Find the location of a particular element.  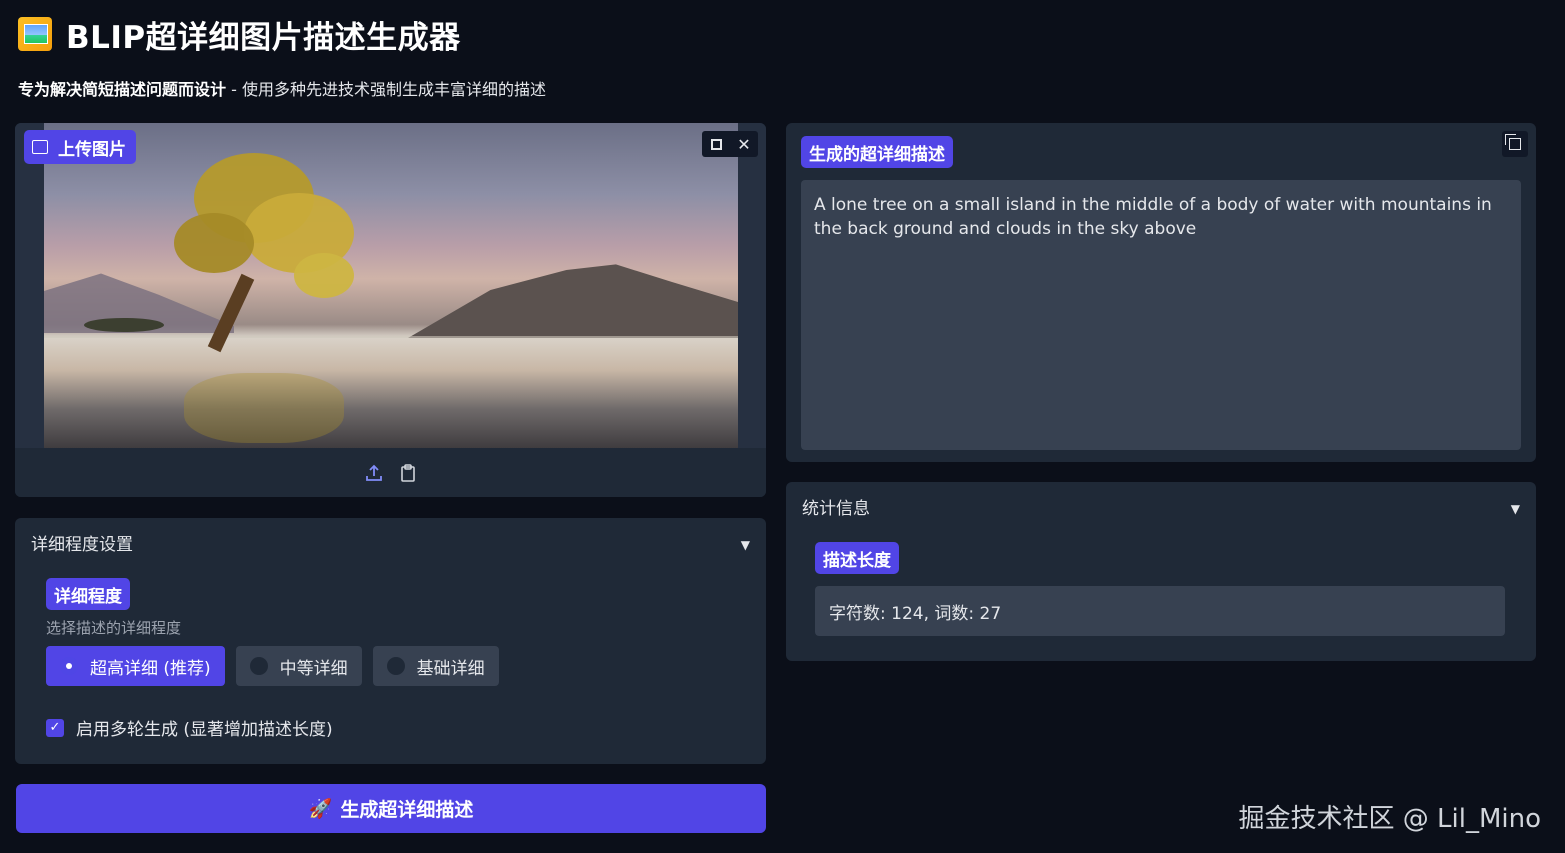

radio-label: 基础详细 is located at coordinates (450, 668).